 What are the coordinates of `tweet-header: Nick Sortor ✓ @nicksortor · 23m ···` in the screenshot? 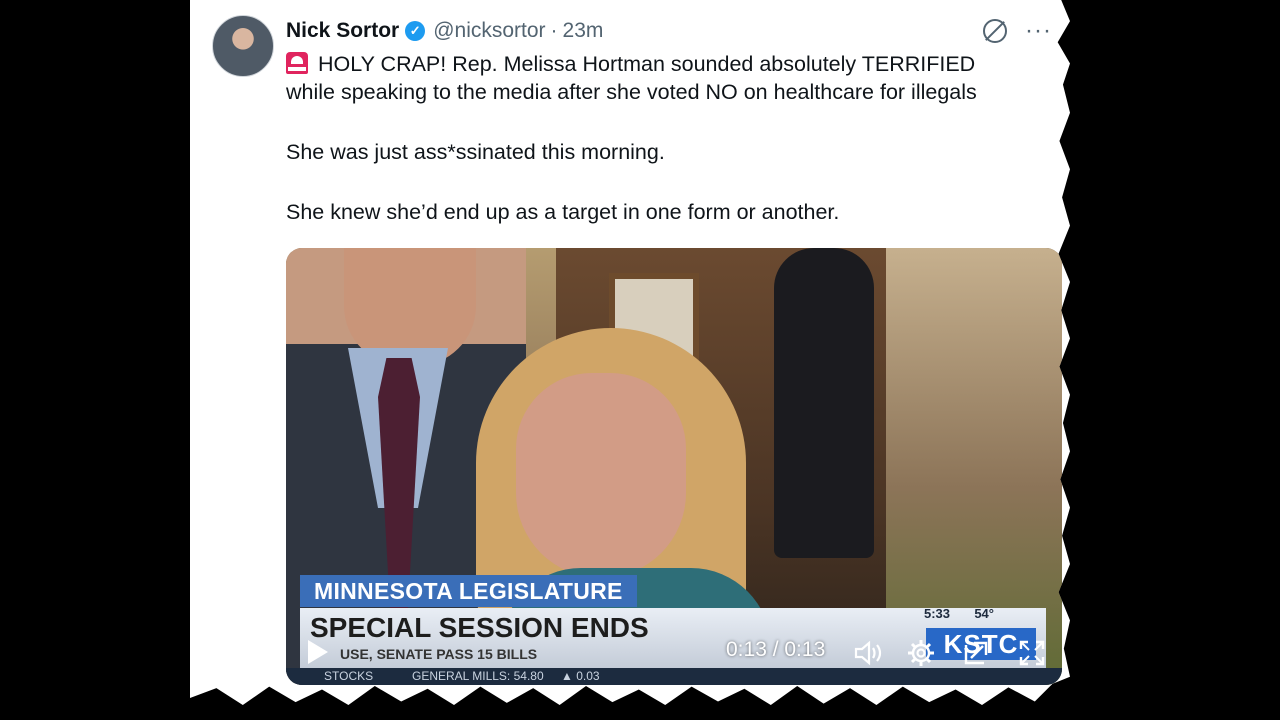 It's located at (669, 31).